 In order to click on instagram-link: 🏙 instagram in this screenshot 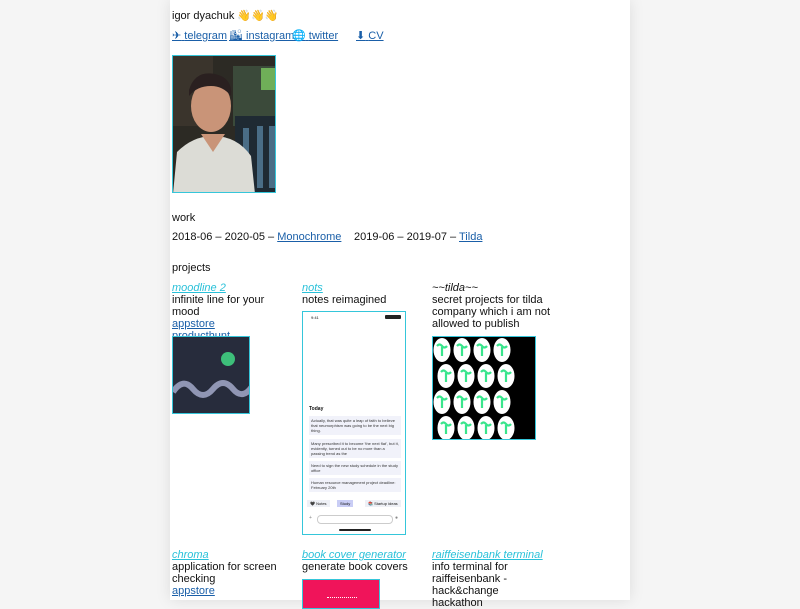, I will do `click(261, 36)`.